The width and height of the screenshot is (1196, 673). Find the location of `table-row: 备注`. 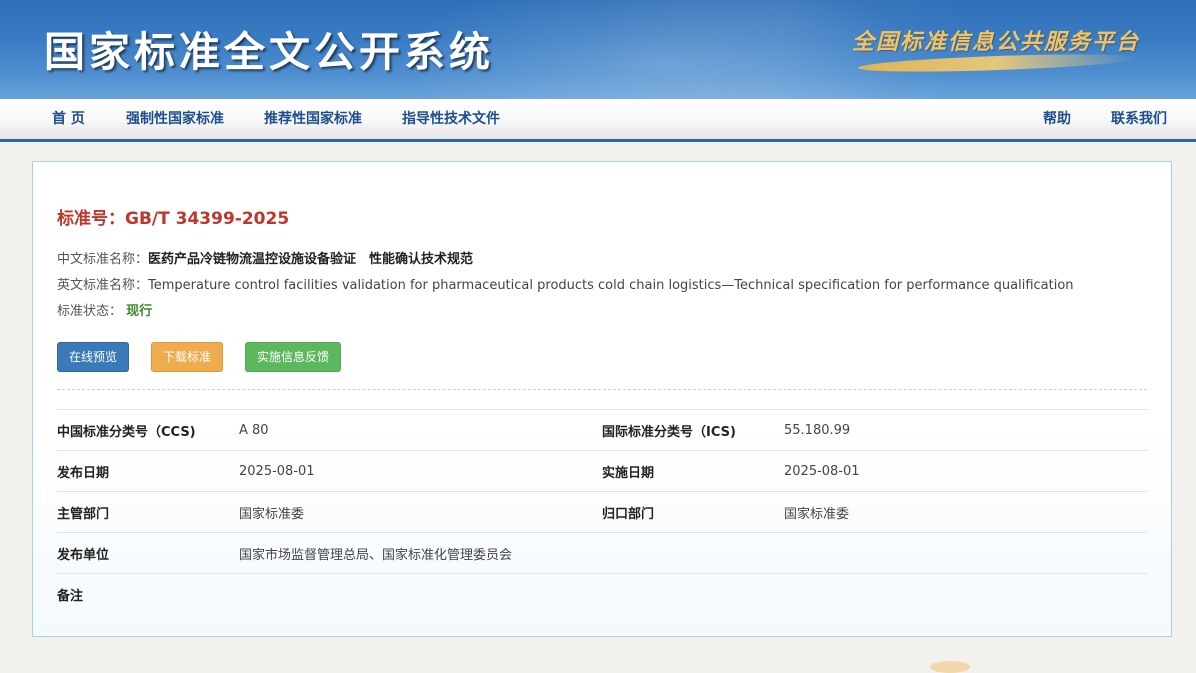

table-row: 备注 is located at coordinates (602, 594).